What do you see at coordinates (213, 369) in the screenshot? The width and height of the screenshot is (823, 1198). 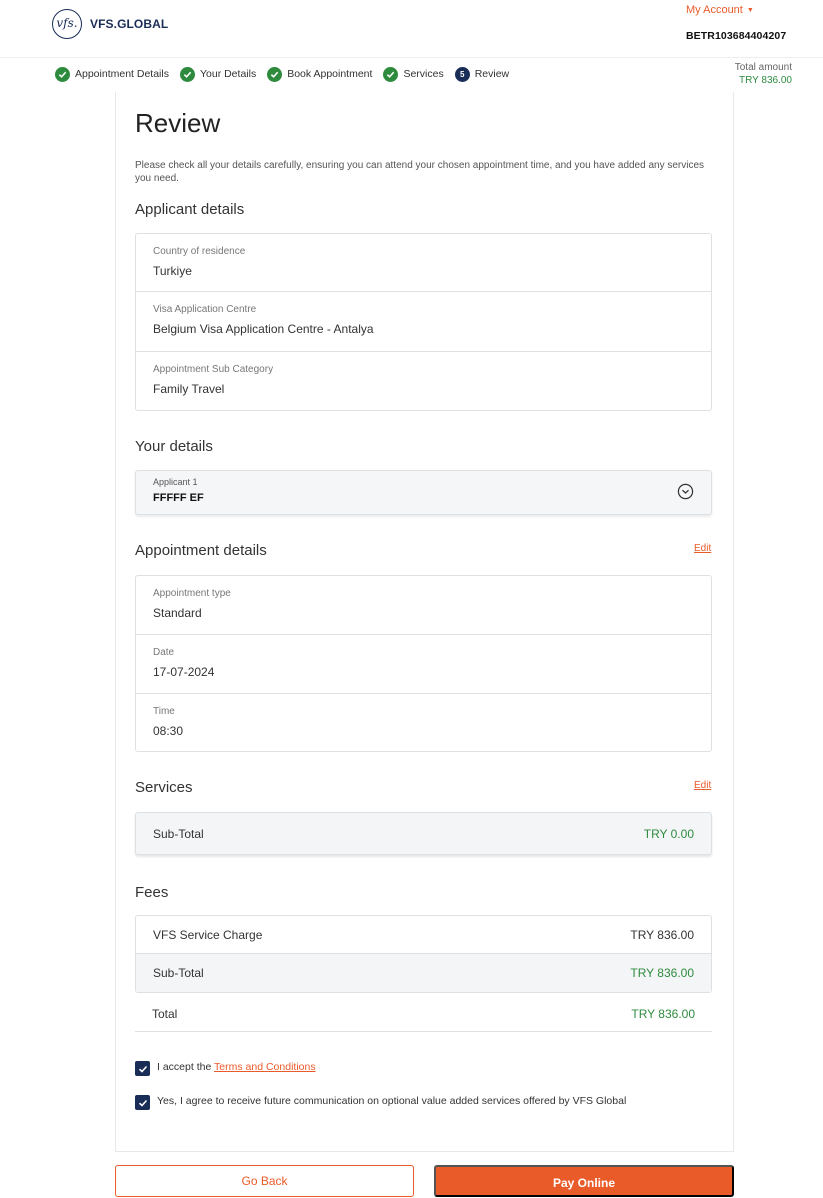 I see `field-label: Appointment Sub Category` at bounding box center [213, 369].